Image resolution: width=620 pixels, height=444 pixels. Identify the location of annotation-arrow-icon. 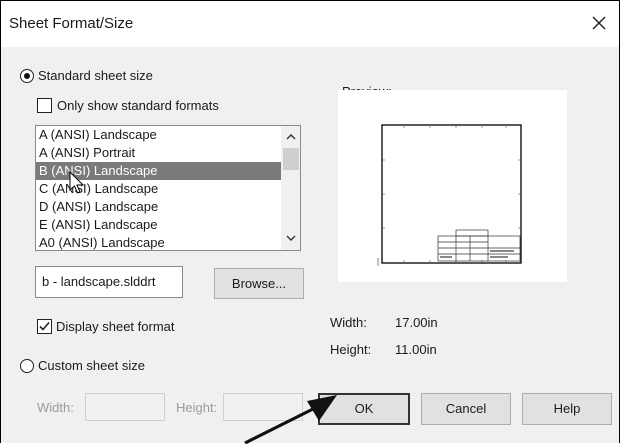
(290, 419).